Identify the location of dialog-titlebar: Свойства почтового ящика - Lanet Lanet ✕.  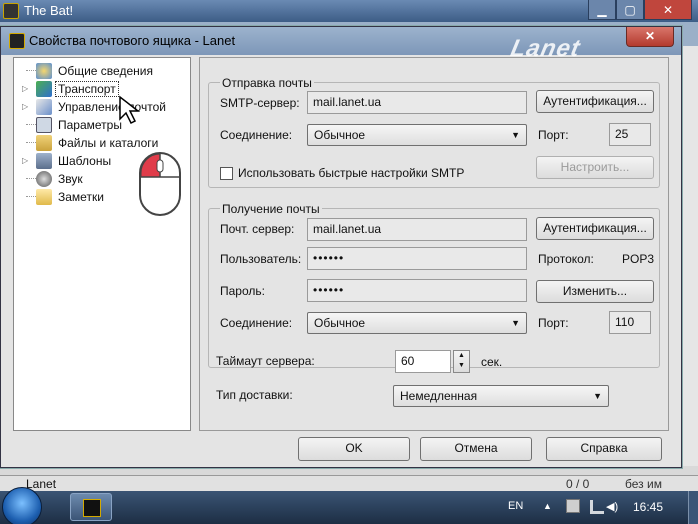
(341, 44).